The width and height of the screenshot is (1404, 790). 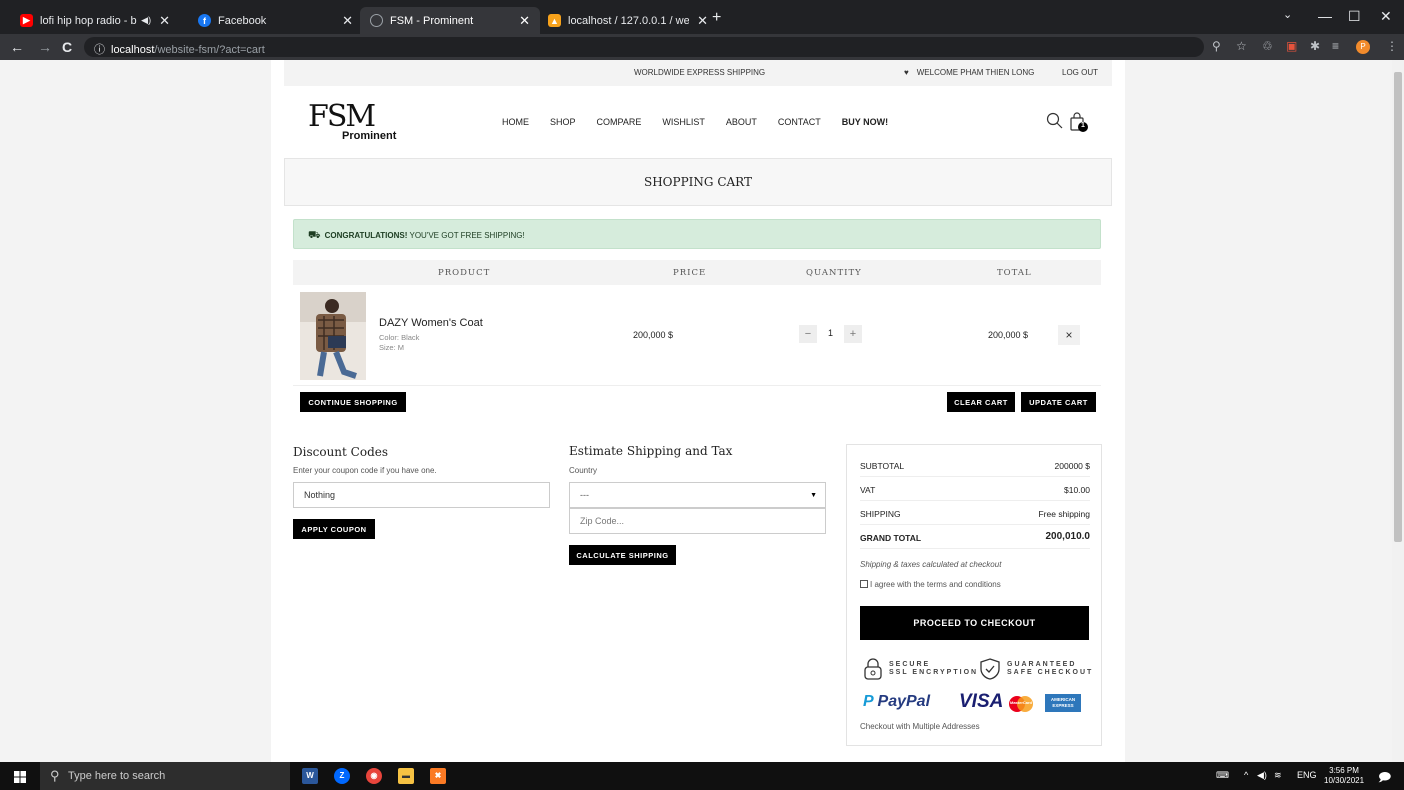 What do you see at coordinates (45, 47) in the screenshot?
I see `forward-icon: →` at bounding box center [45, 47].